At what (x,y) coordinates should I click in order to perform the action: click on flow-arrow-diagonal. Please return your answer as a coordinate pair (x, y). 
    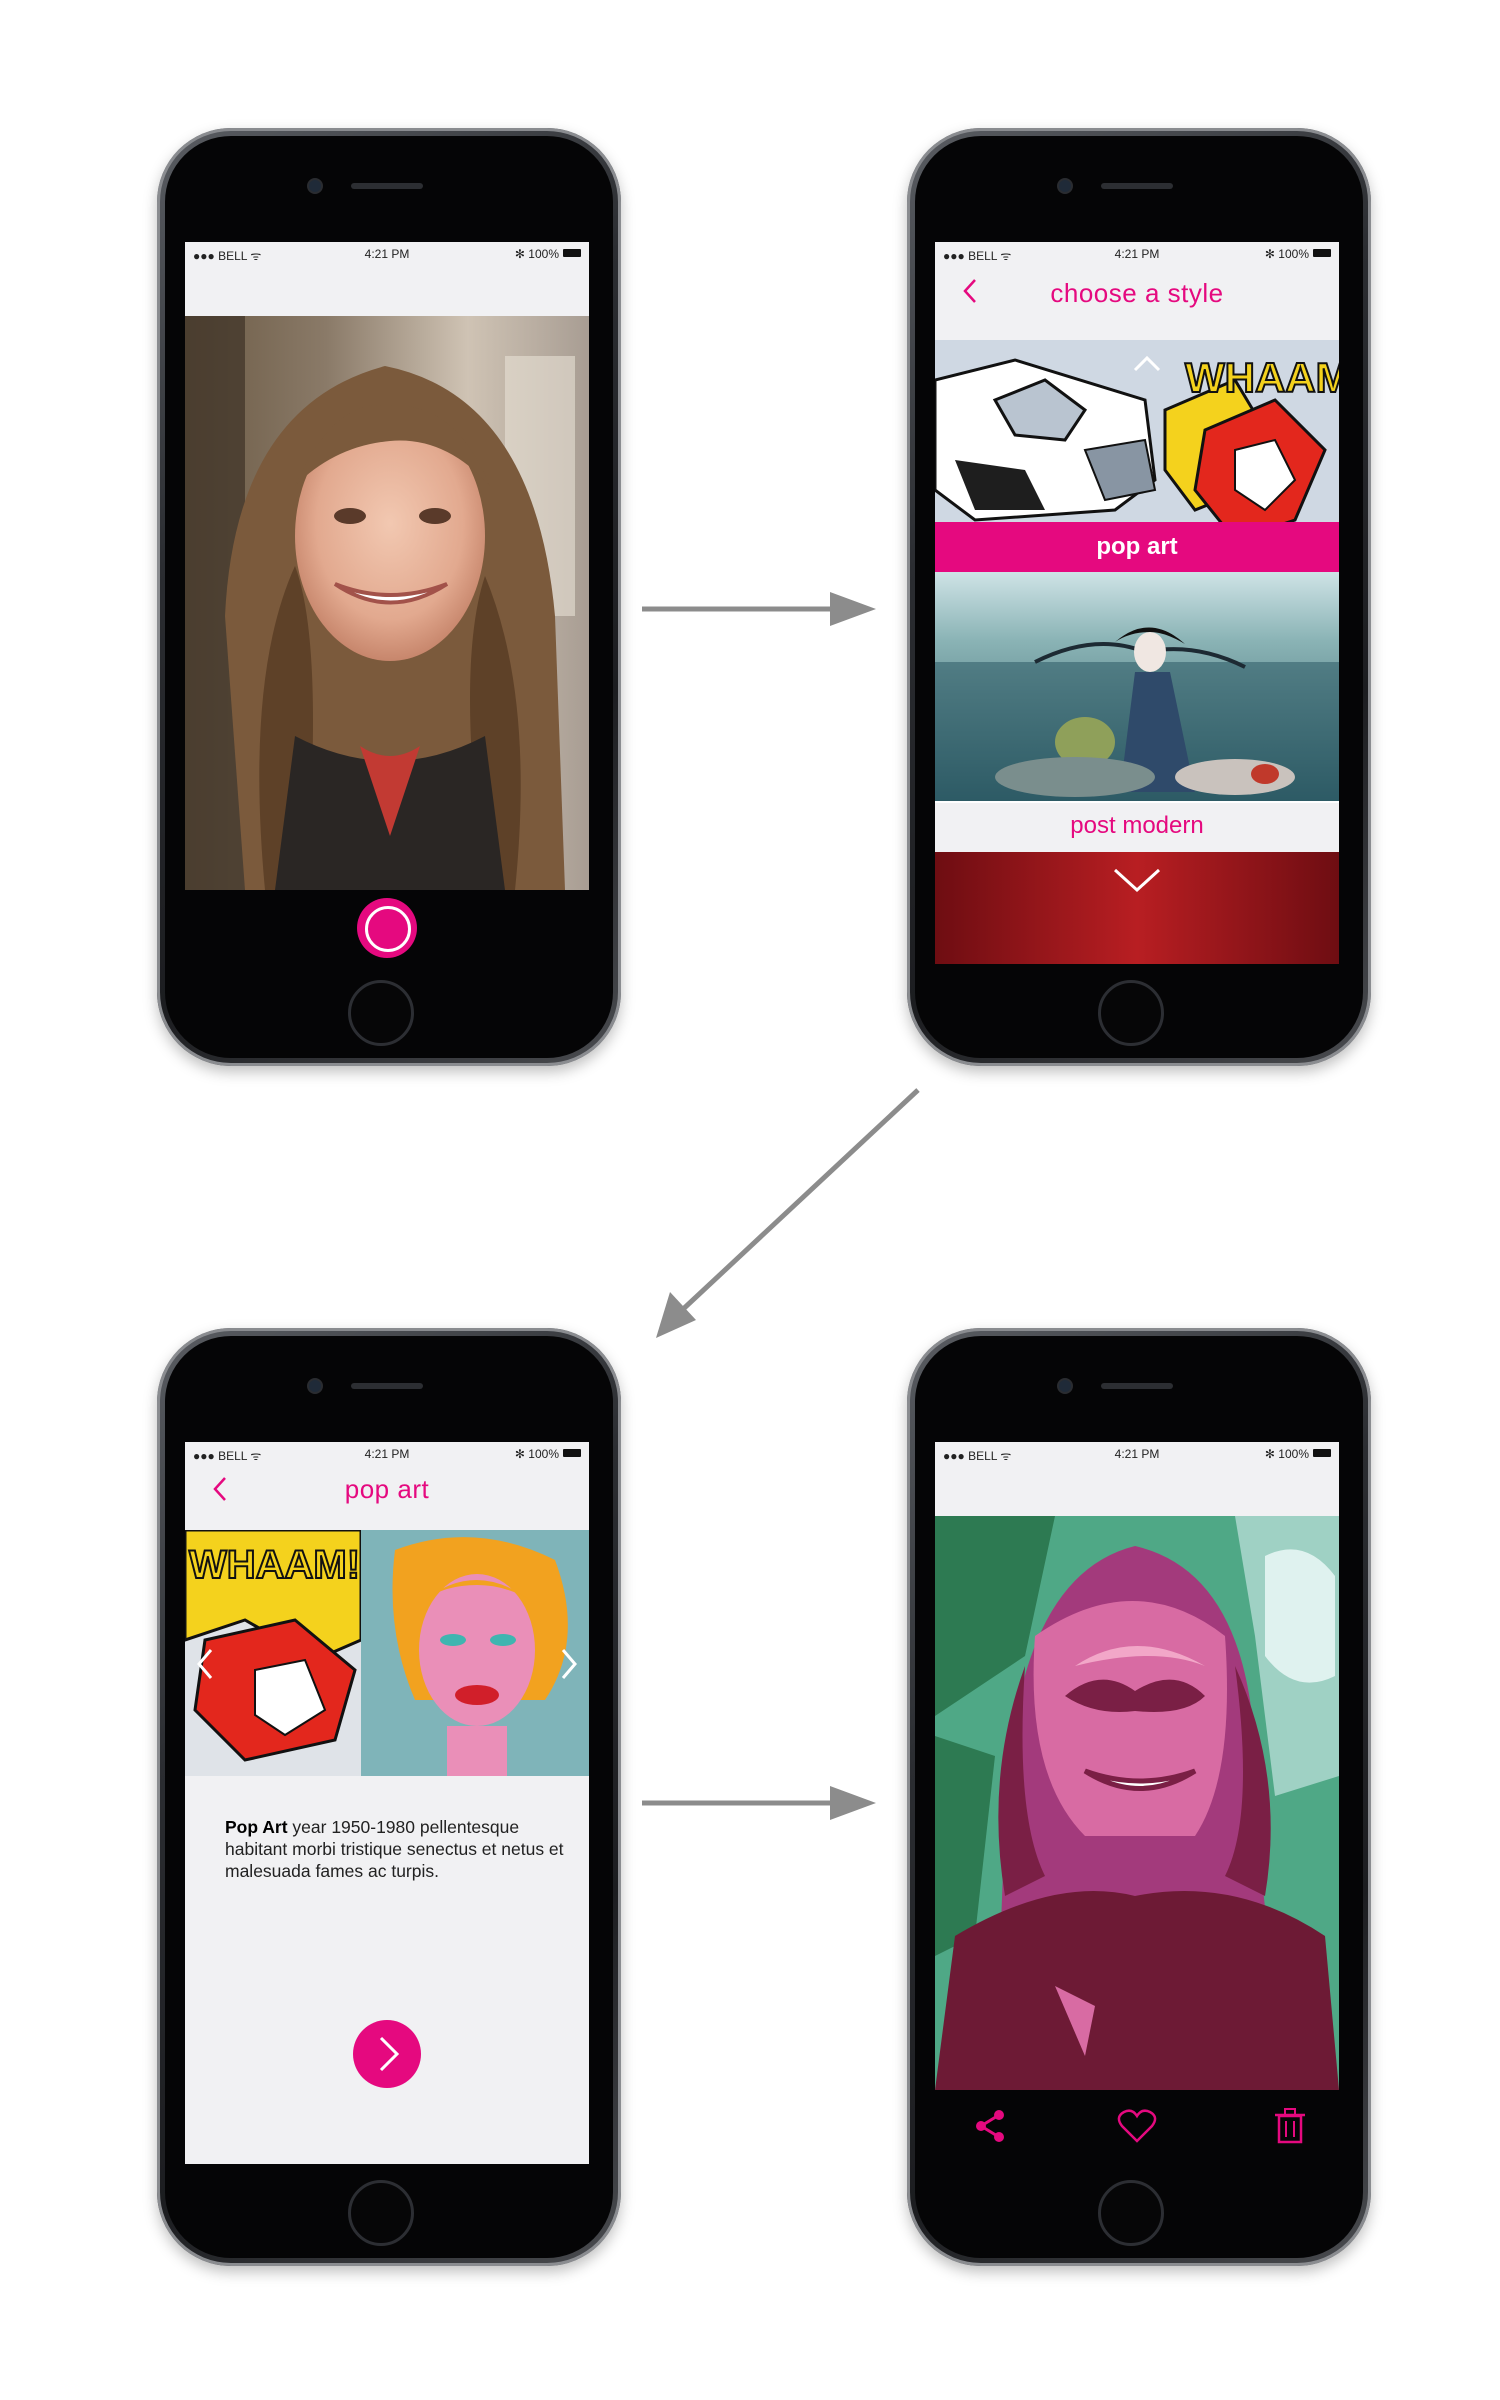
    Looking at the image, I should click on (788, 1213).